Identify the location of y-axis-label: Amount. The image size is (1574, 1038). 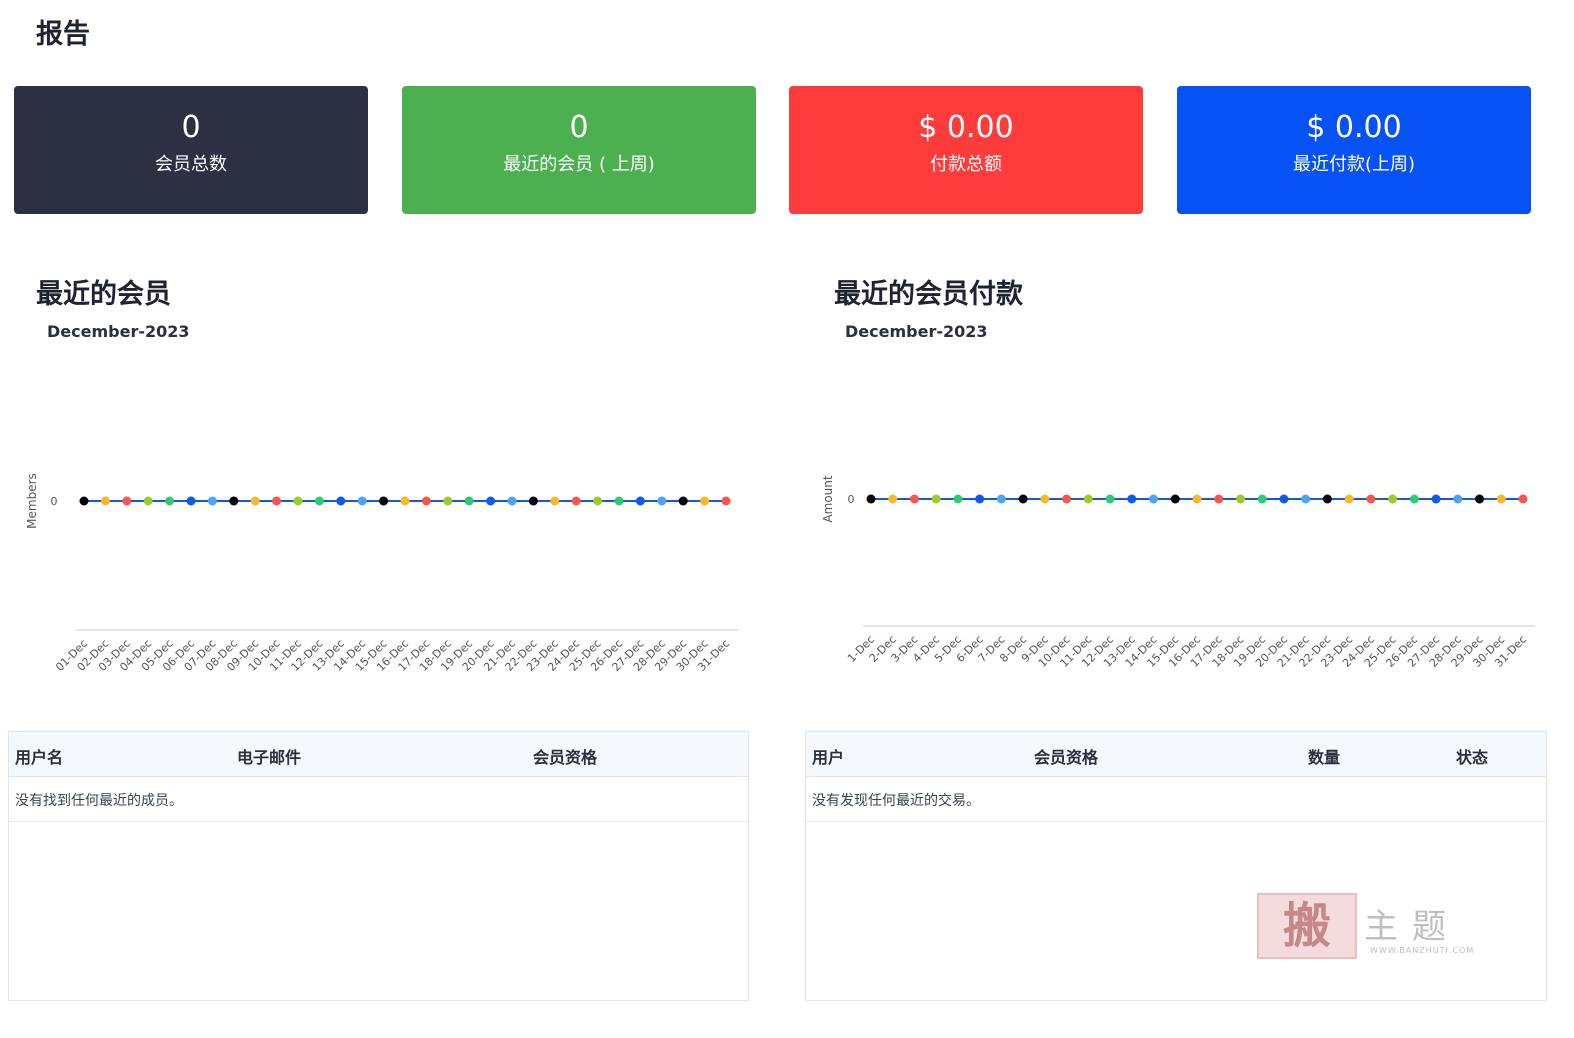
(828, 498).